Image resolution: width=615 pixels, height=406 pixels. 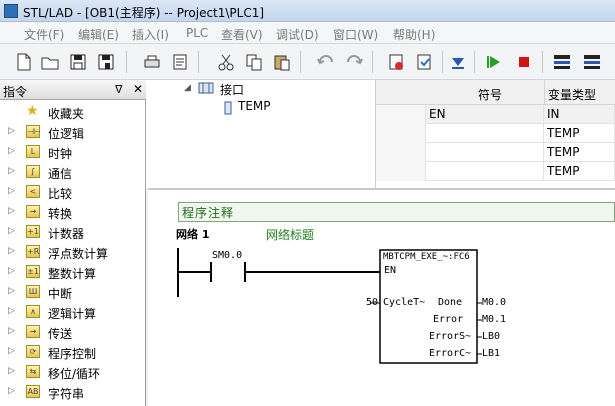 I want to click on menu-help: 帮助(H), so click(x=414, y=34).